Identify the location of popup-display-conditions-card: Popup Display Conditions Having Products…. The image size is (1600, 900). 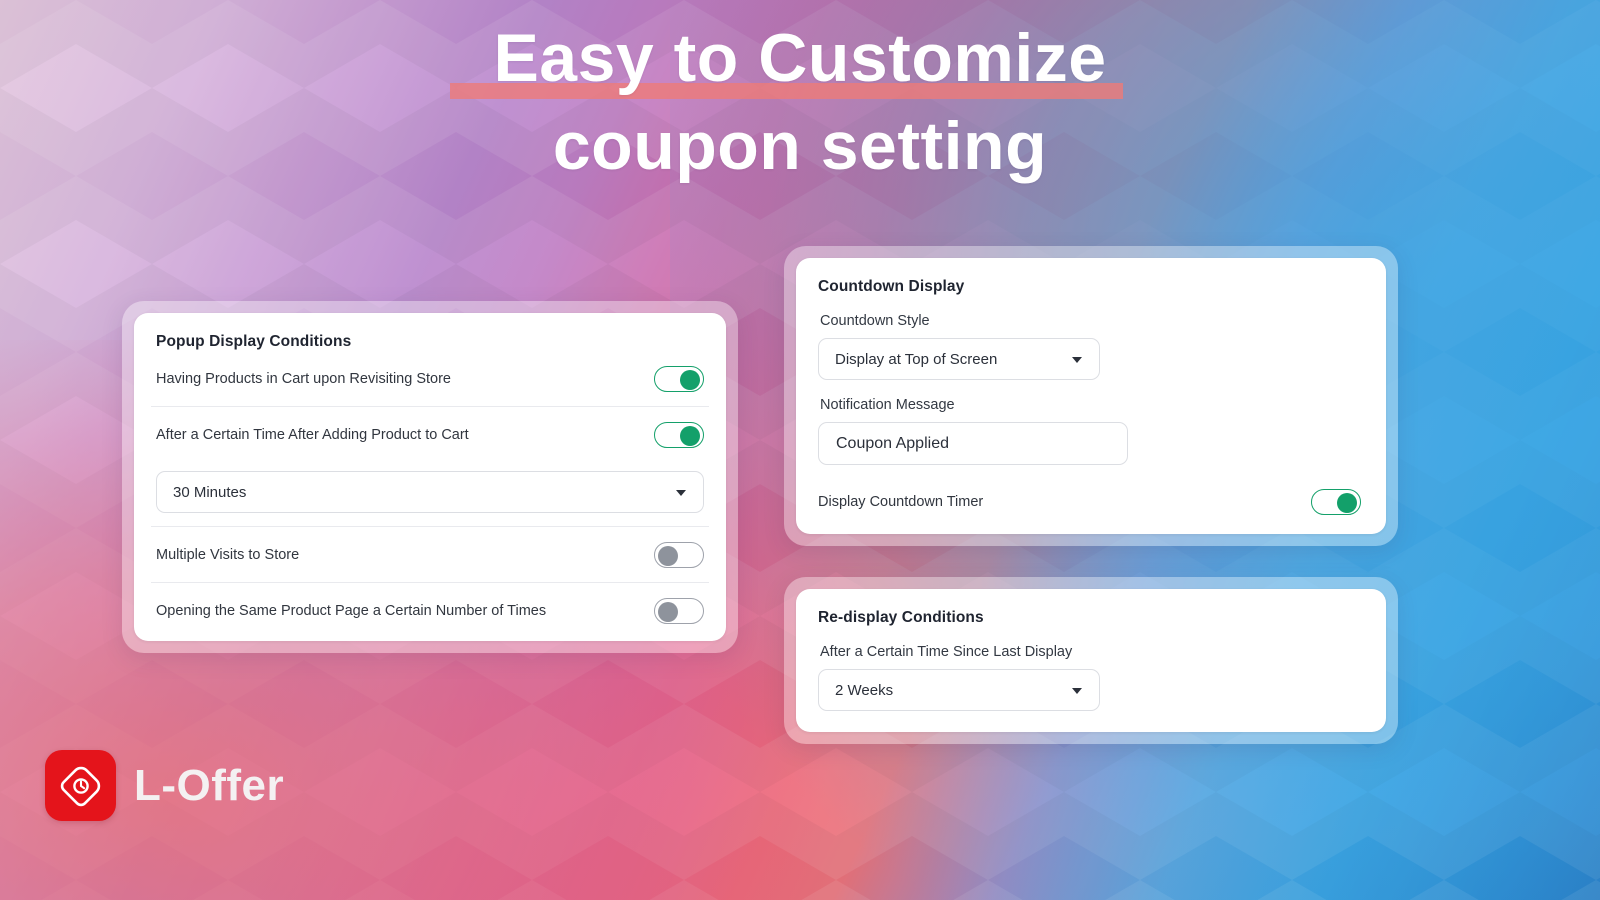
(430, 477).